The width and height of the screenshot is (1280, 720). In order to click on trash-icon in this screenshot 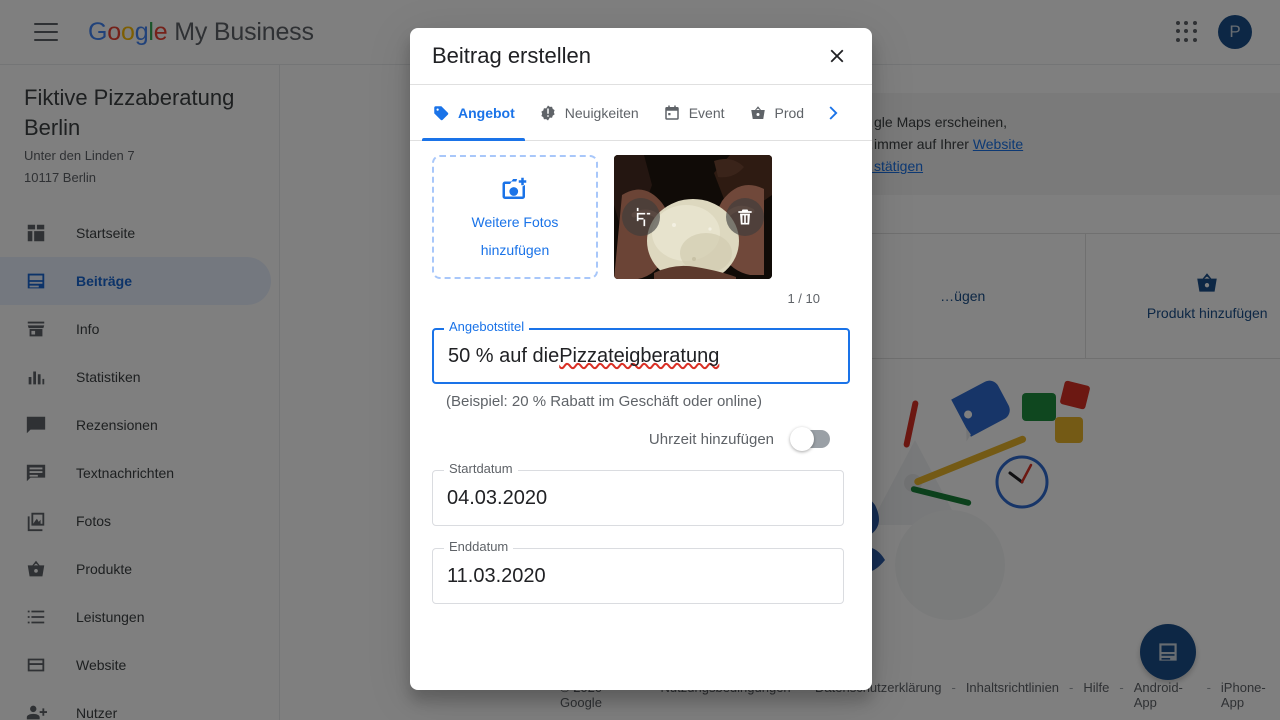, I will do `click(745, 217)`.